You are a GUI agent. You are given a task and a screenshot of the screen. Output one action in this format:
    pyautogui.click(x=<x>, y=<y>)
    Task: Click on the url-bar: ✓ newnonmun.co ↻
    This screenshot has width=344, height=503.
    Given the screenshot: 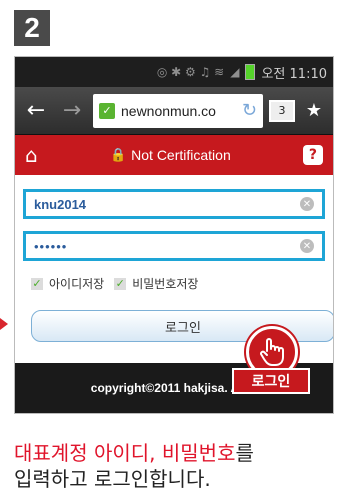 What is the action you would take?
    pyautogui.click(x=178, y=110)
    